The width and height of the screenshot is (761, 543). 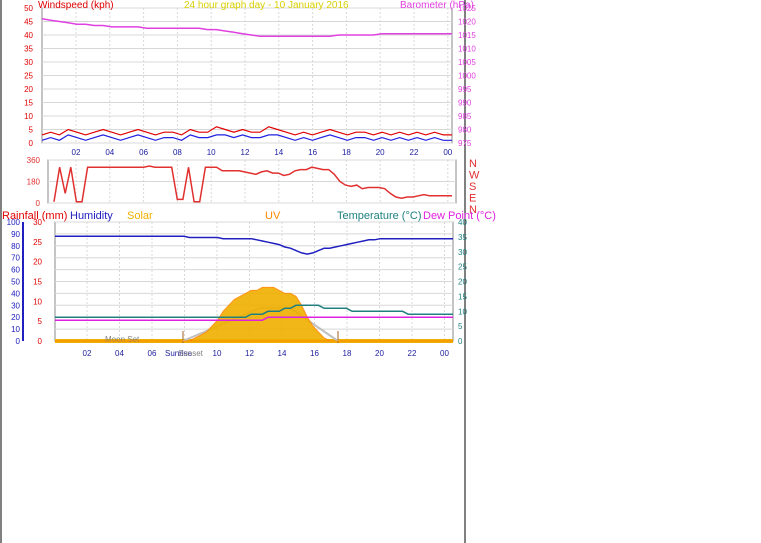 What do you see at coordinates (379, 216) in the screenshot?
I see `temperature-label: Temperature (°C)` at bounding box center [379, 216].